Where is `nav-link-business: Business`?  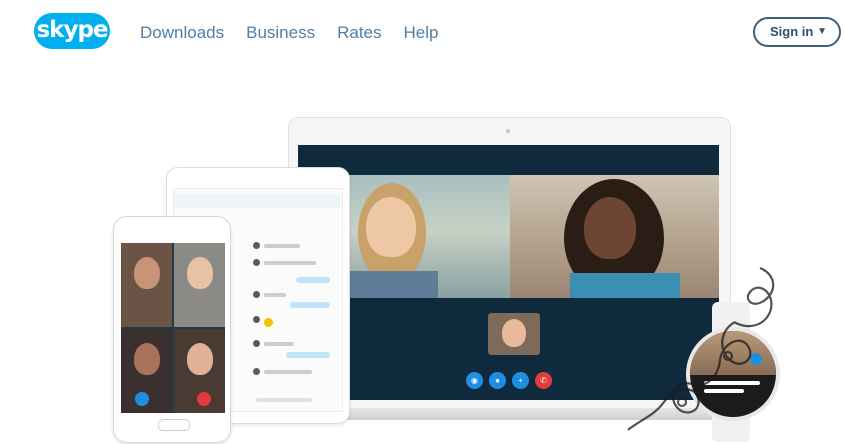 nav-link-business: Business is located at coordinates (280, 33).